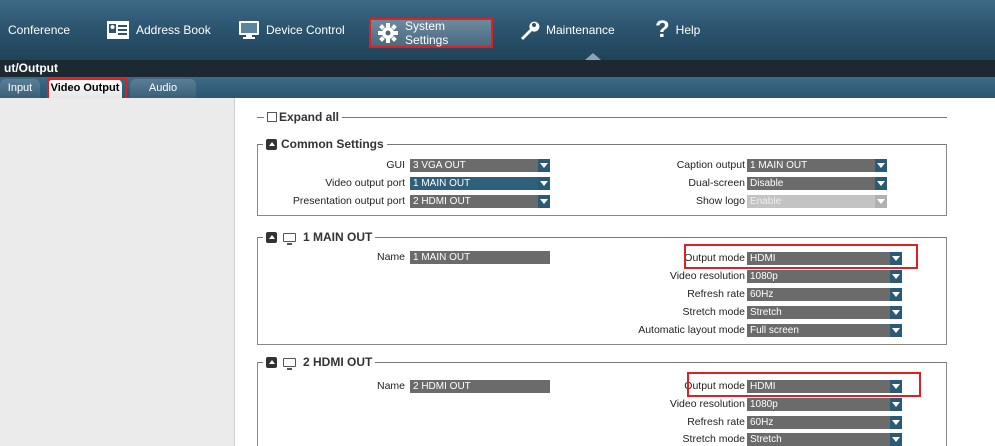 Image resolution: width=995 pixels, height=446 pixels. I want to click on nav-address-book: Address Book, so click(158, 30).